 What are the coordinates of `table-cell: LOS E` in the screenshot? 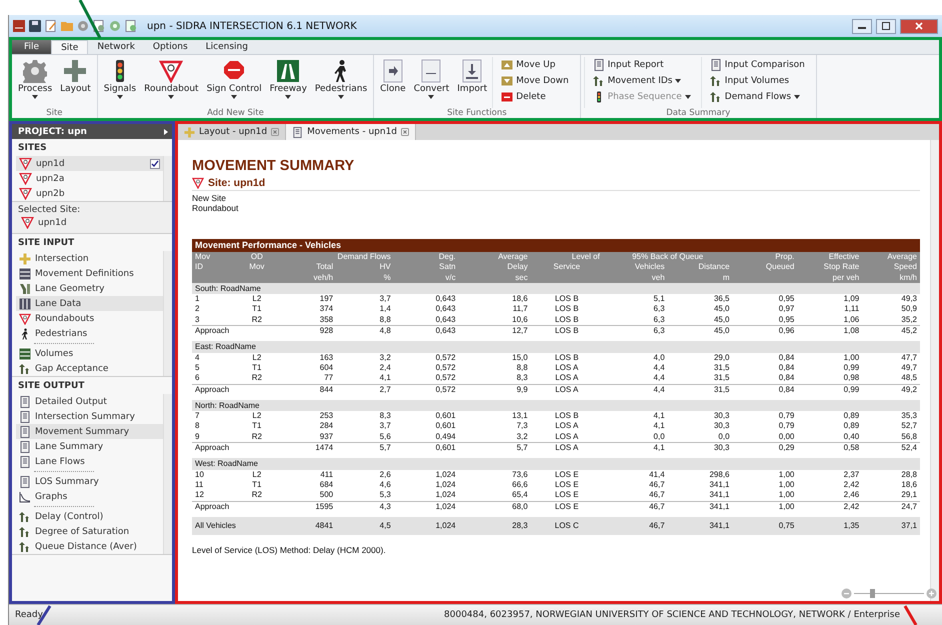 It's located at (566, 475).